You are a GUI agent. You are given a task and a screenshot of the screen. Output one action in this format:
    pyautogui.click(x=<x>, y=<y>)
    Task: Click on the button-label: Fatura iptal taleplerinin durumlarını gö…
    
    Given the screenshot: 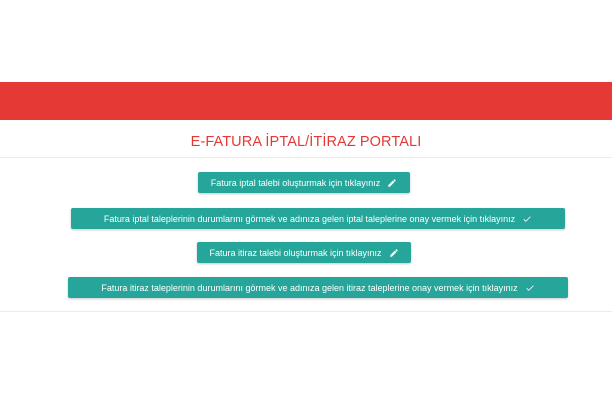 What is the action you would take?
    pyautogui.click(x=309, y=218)
    